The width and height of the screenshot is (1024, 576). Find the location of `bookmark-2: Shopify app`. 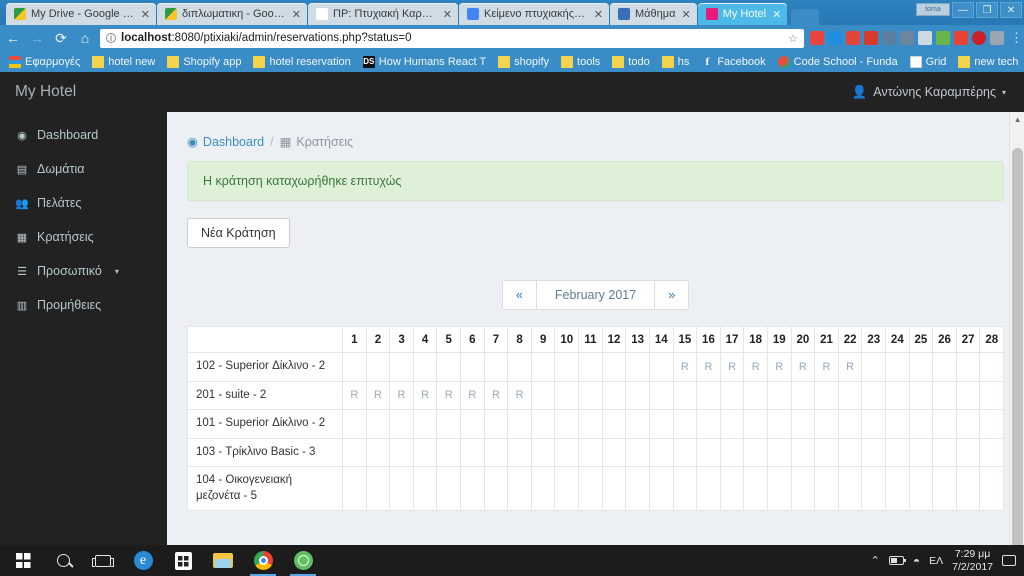

bookmark-2: Shopify app is located at coordinates (204, 62).